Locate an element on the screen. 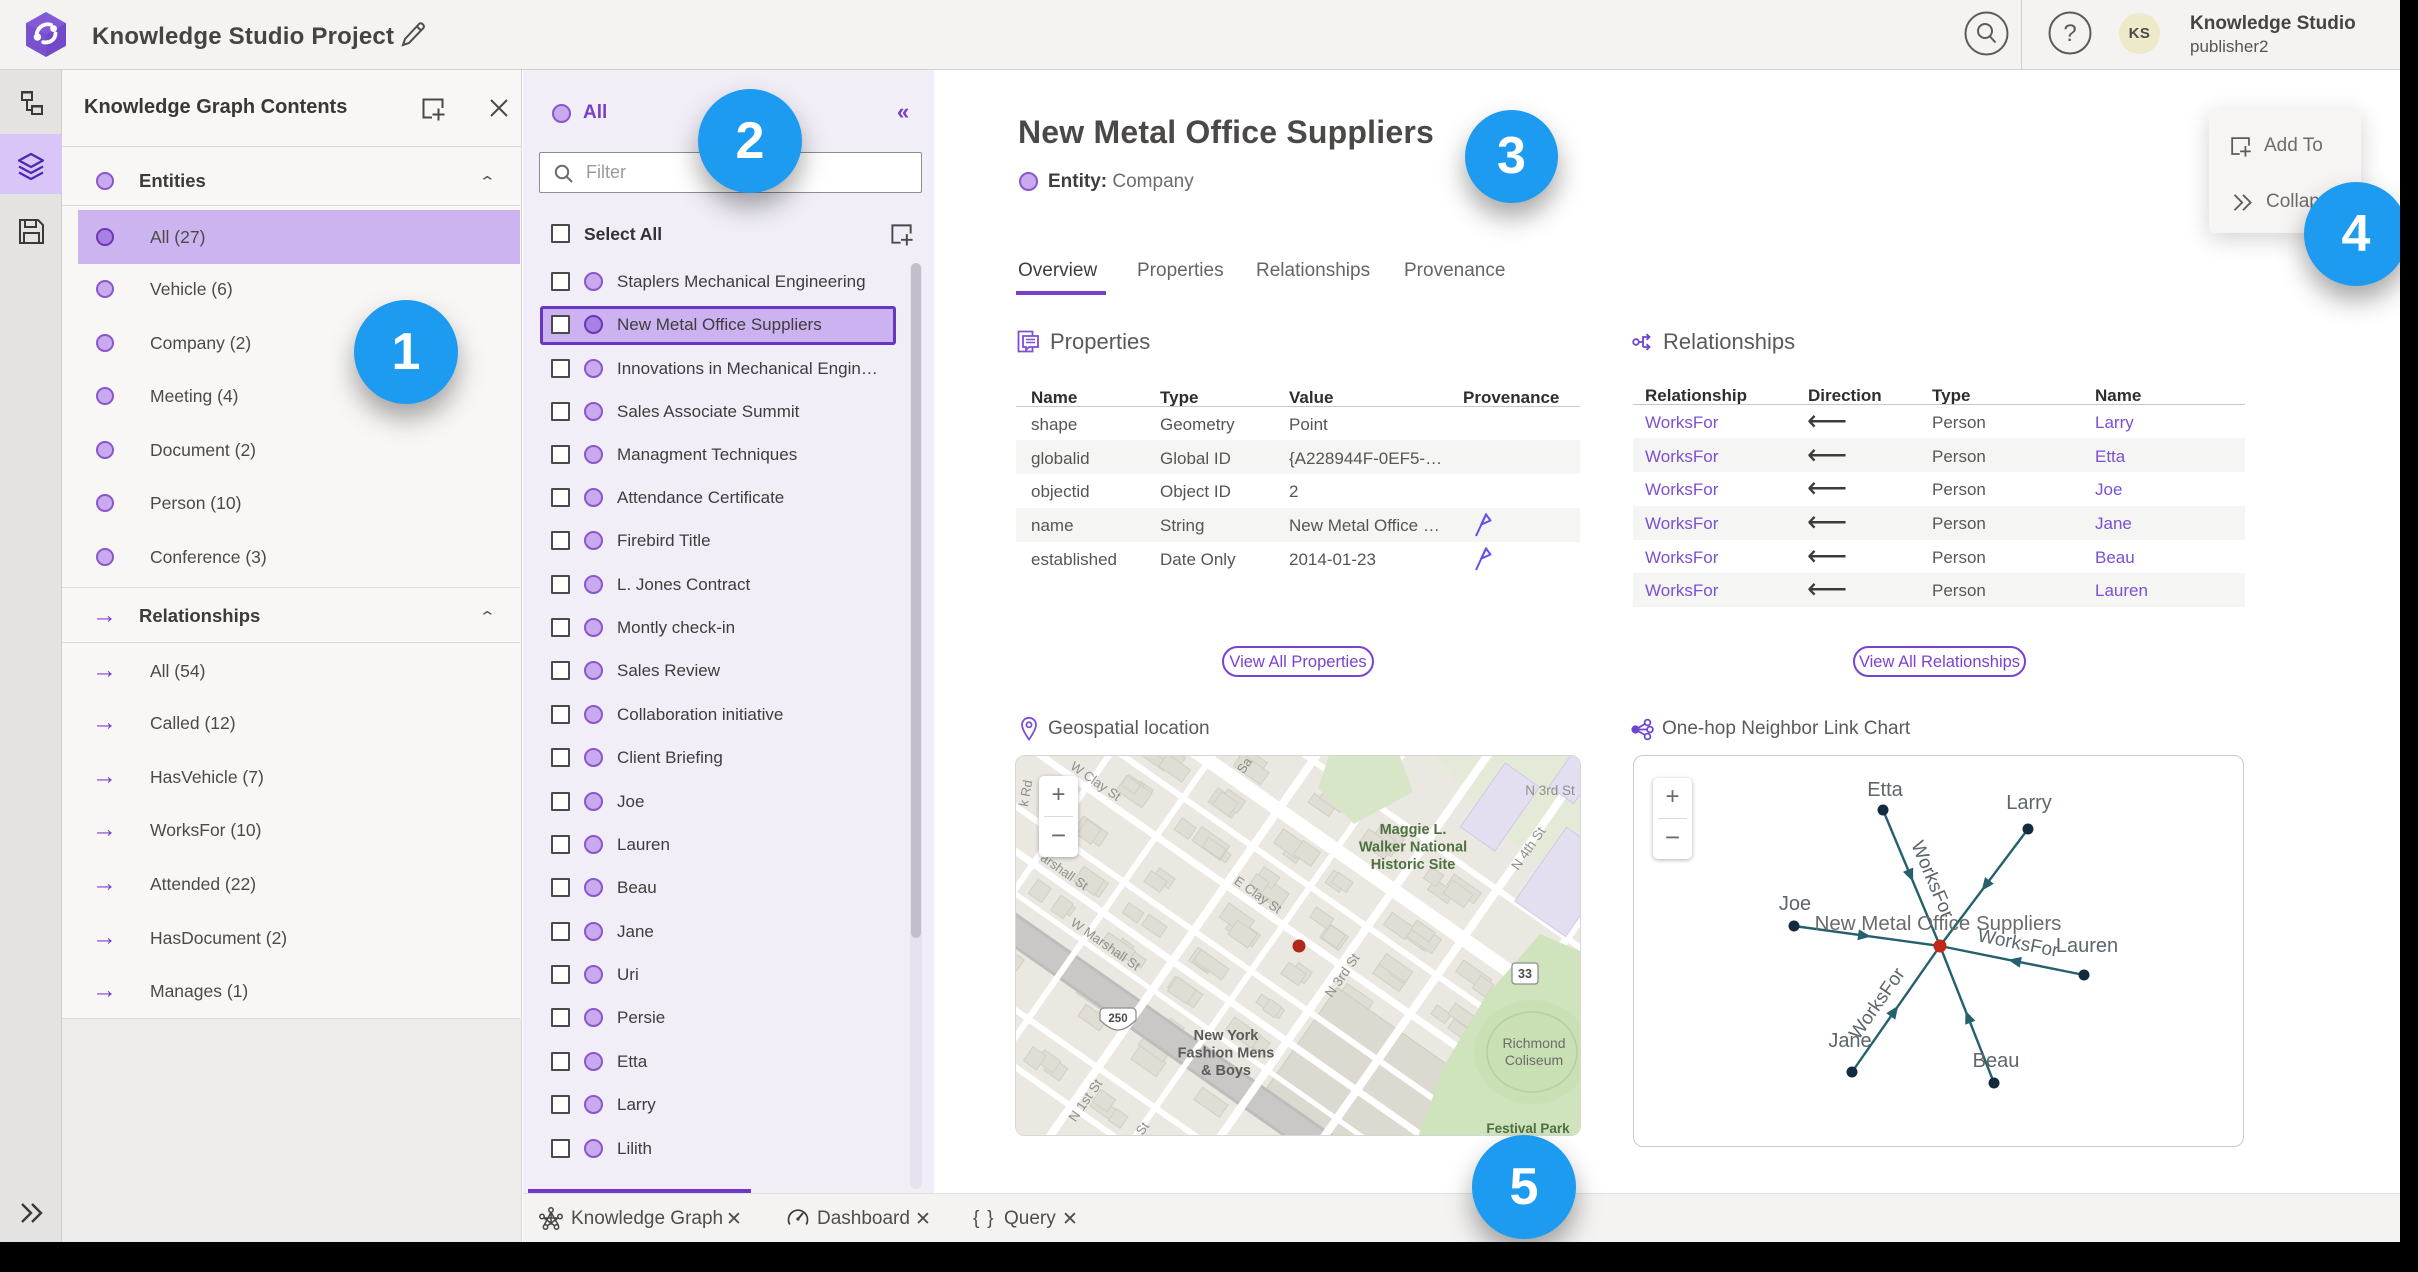  svg-text: Lauren is located at coordinates (2087, 946).